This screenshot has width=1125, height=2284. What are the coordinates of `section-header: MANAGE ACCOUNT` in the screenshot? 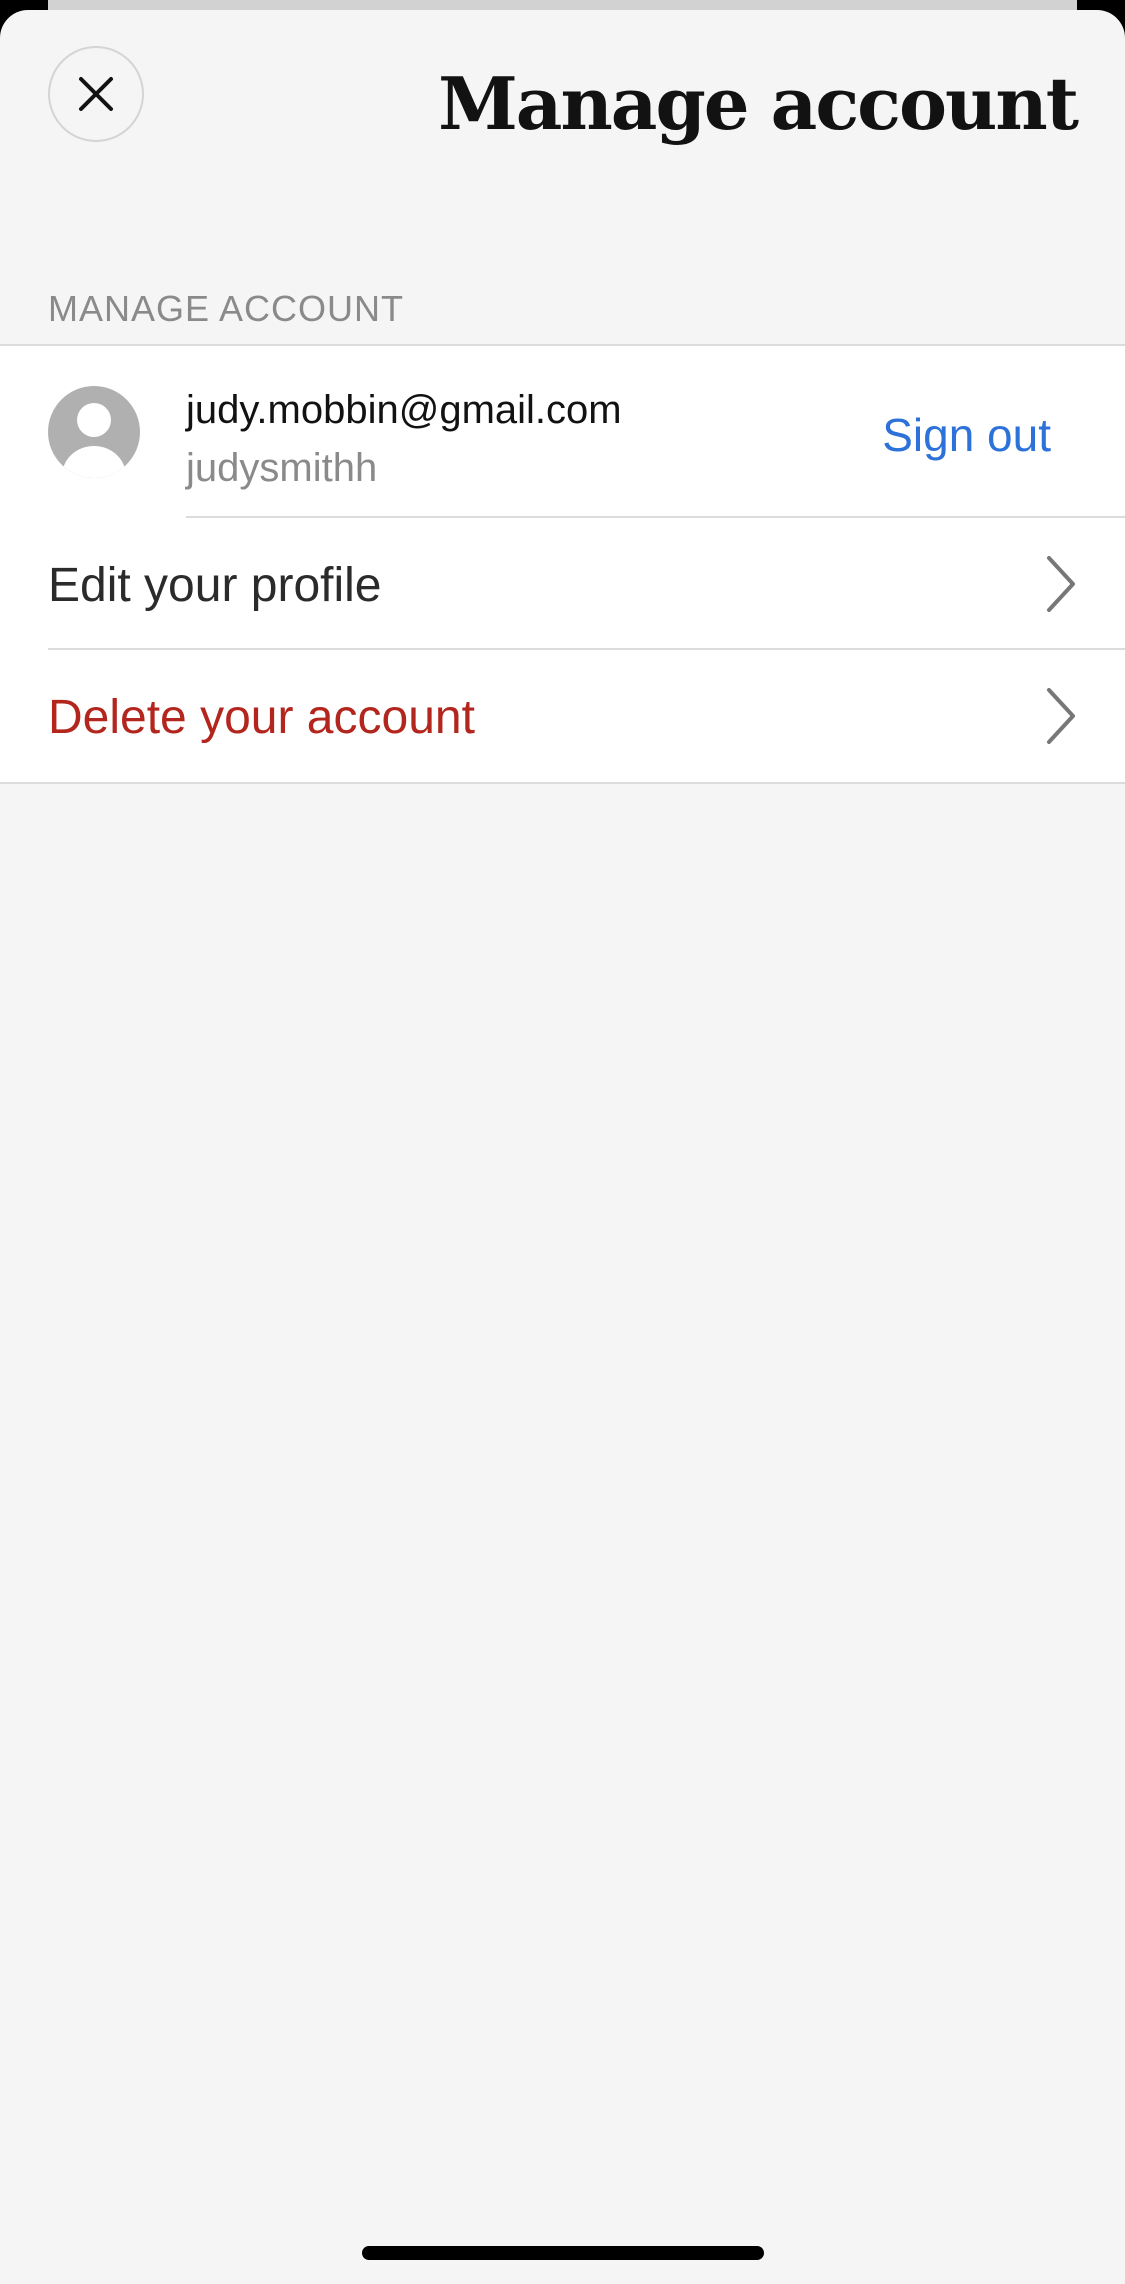 It's located at (226, 308).